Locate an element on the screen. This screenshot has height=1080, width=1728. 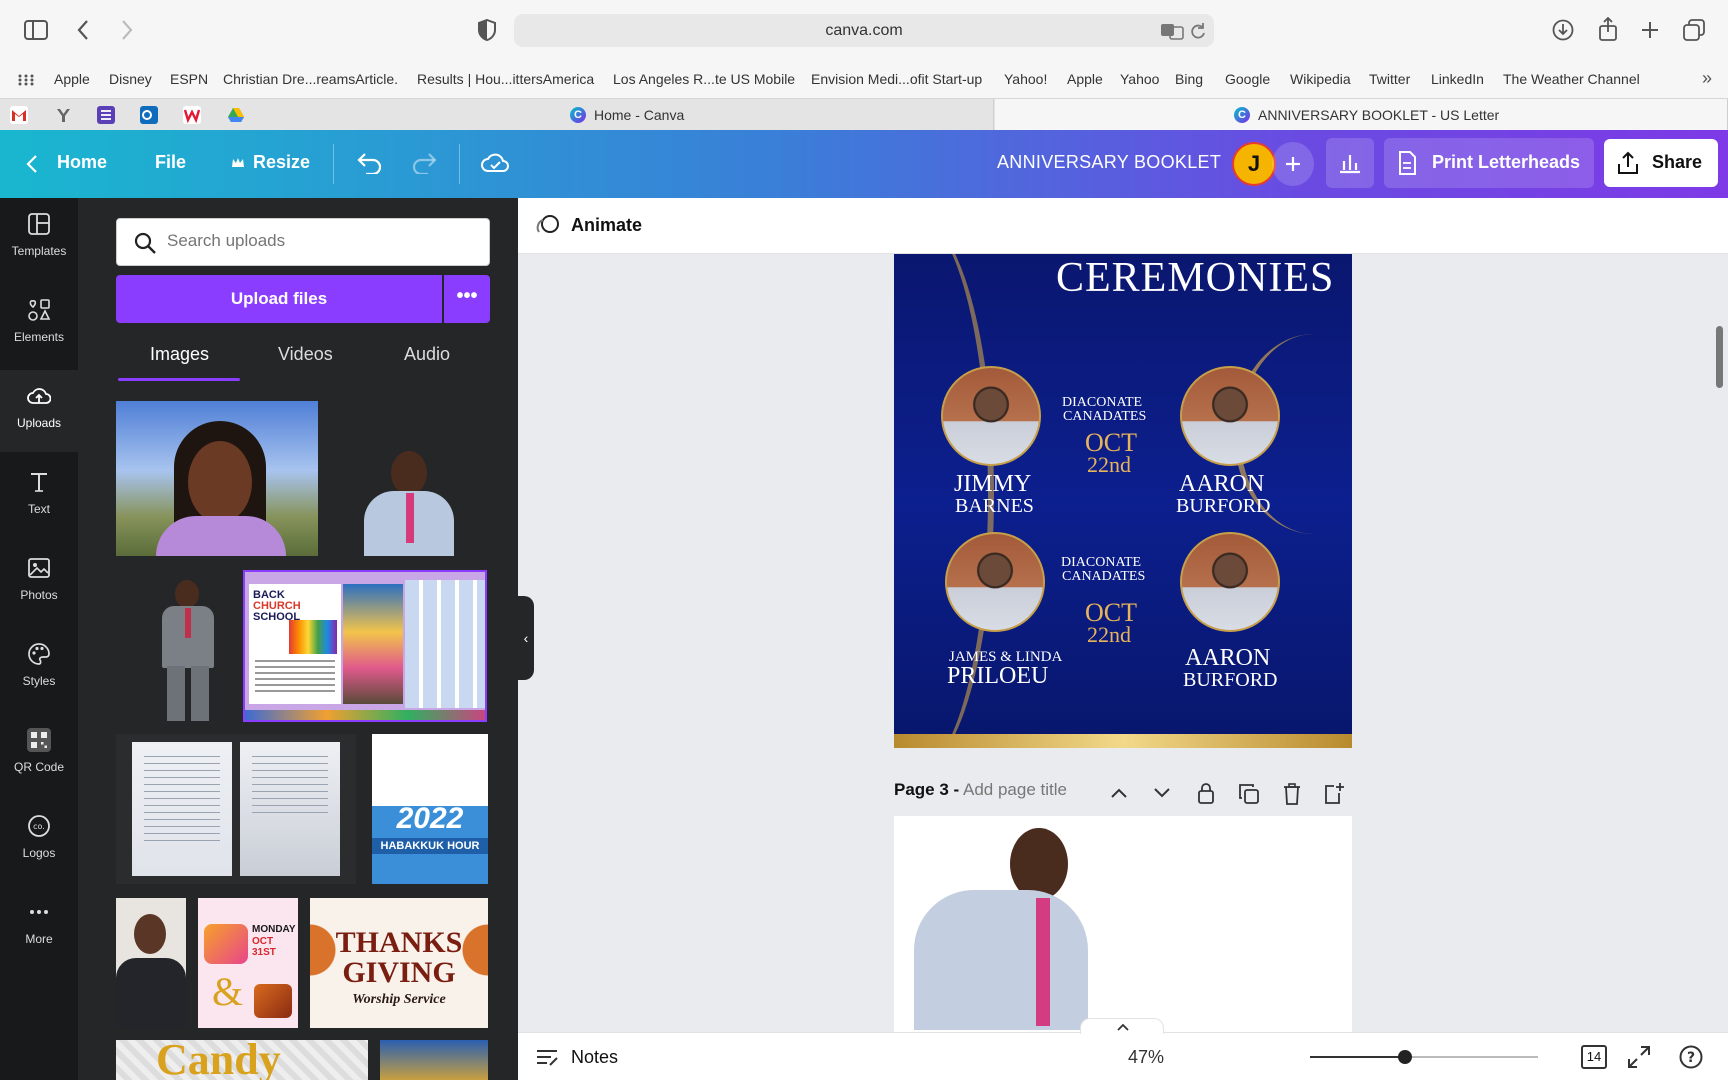
help-icon: ? is located at coordinates (1691, 1057).